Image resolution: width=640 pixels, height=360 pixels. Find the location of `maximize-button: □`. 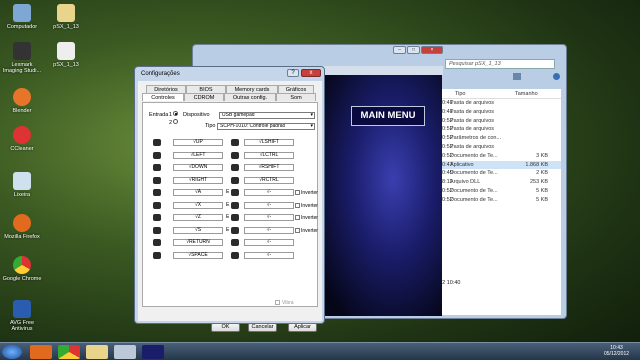

maximize-button: □ is located at coordinates (413, 50).